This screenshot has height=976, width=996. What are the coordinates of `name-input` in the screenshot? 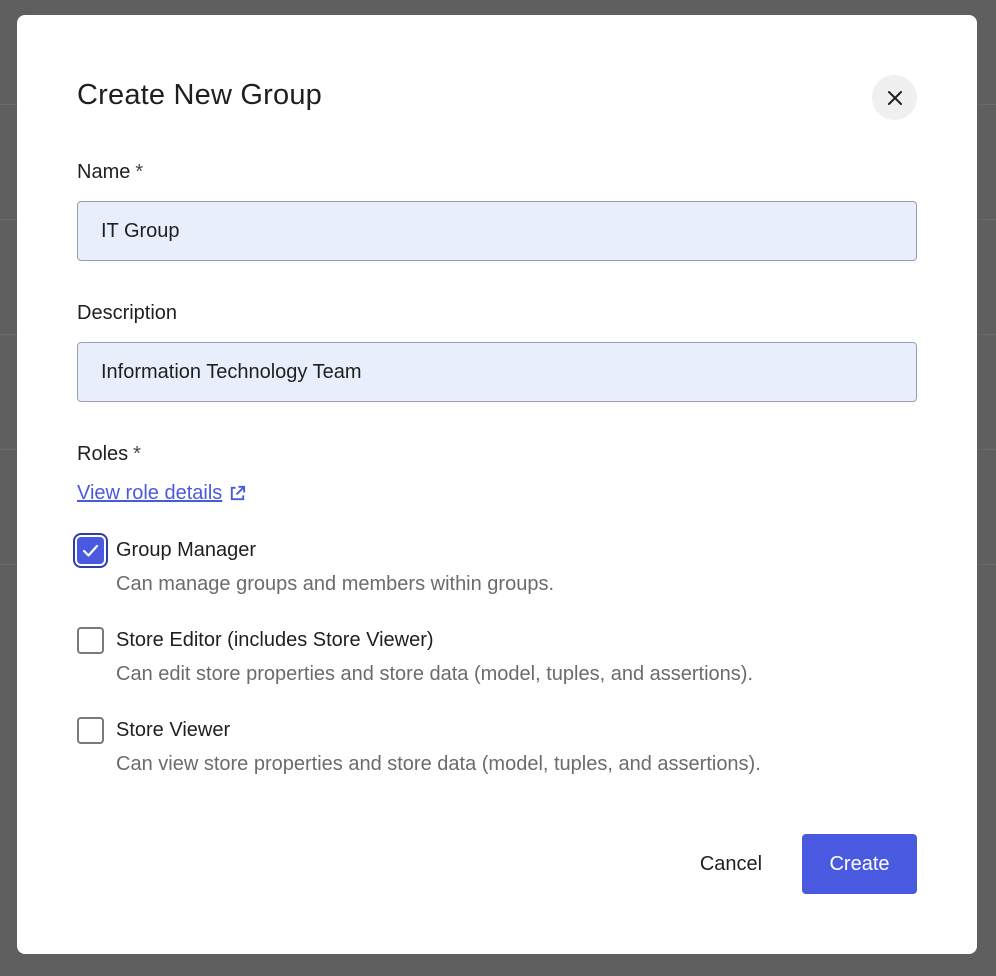 It's located at (497, 231).